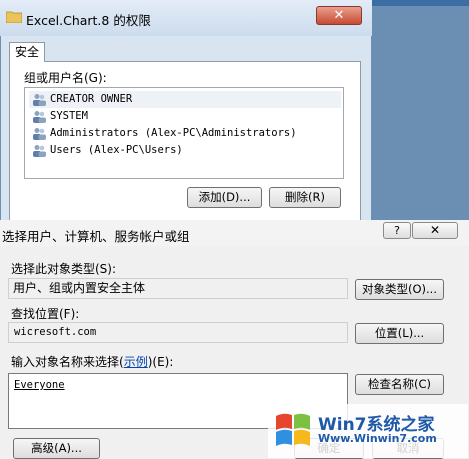  What do you see at coordinates (116, 150) in the screenshot?
I see `user-name: Users (Alex-PC\Users)` at bounding box center [116, 150].